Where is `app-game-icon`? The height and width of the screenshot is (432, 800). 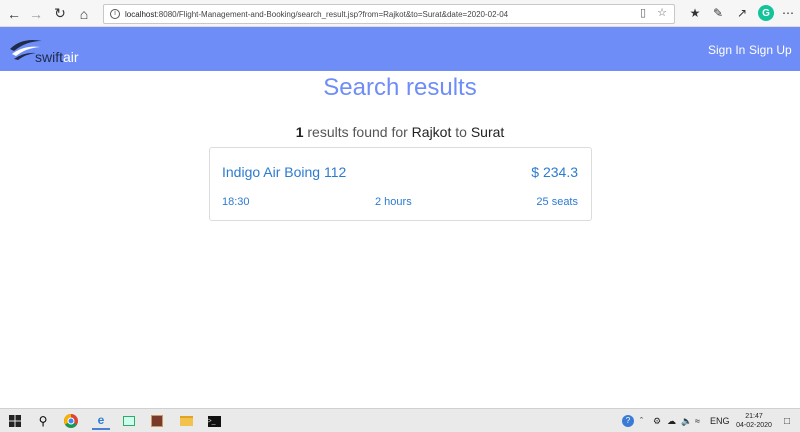 app-game-icon is located at coordinates (157, 421).